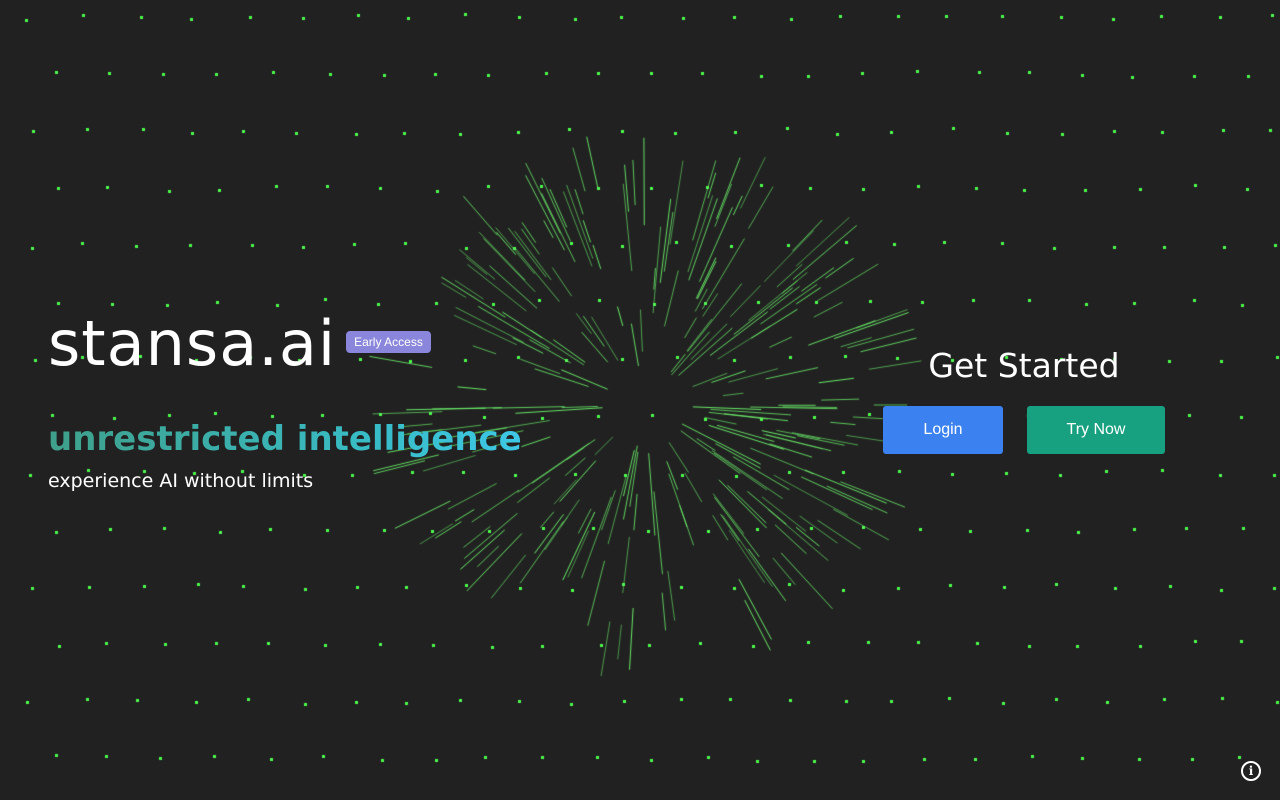 This screenshot has height=800, width=1280. I want to click on login-button: Login, so click(943, 430).